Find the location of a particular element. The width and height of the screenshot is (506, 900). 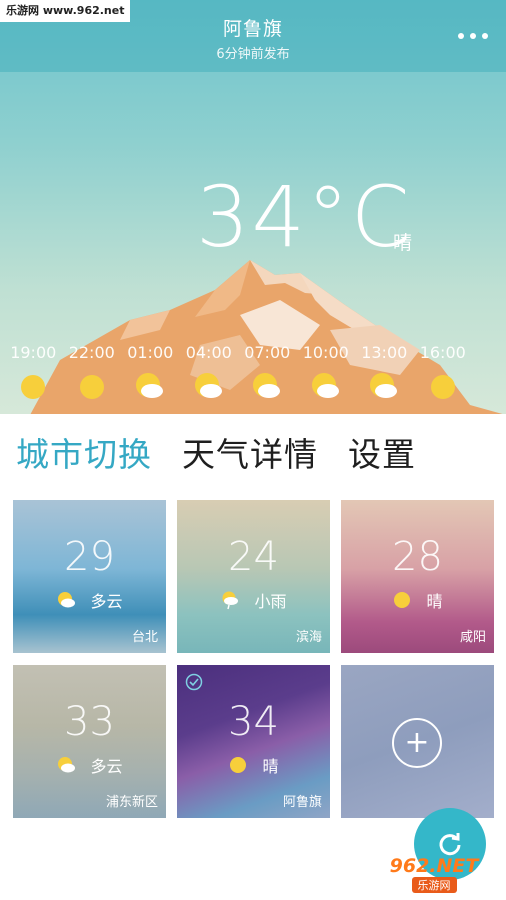

hourly-time: 07:00 is located at coordinates (267, 352).